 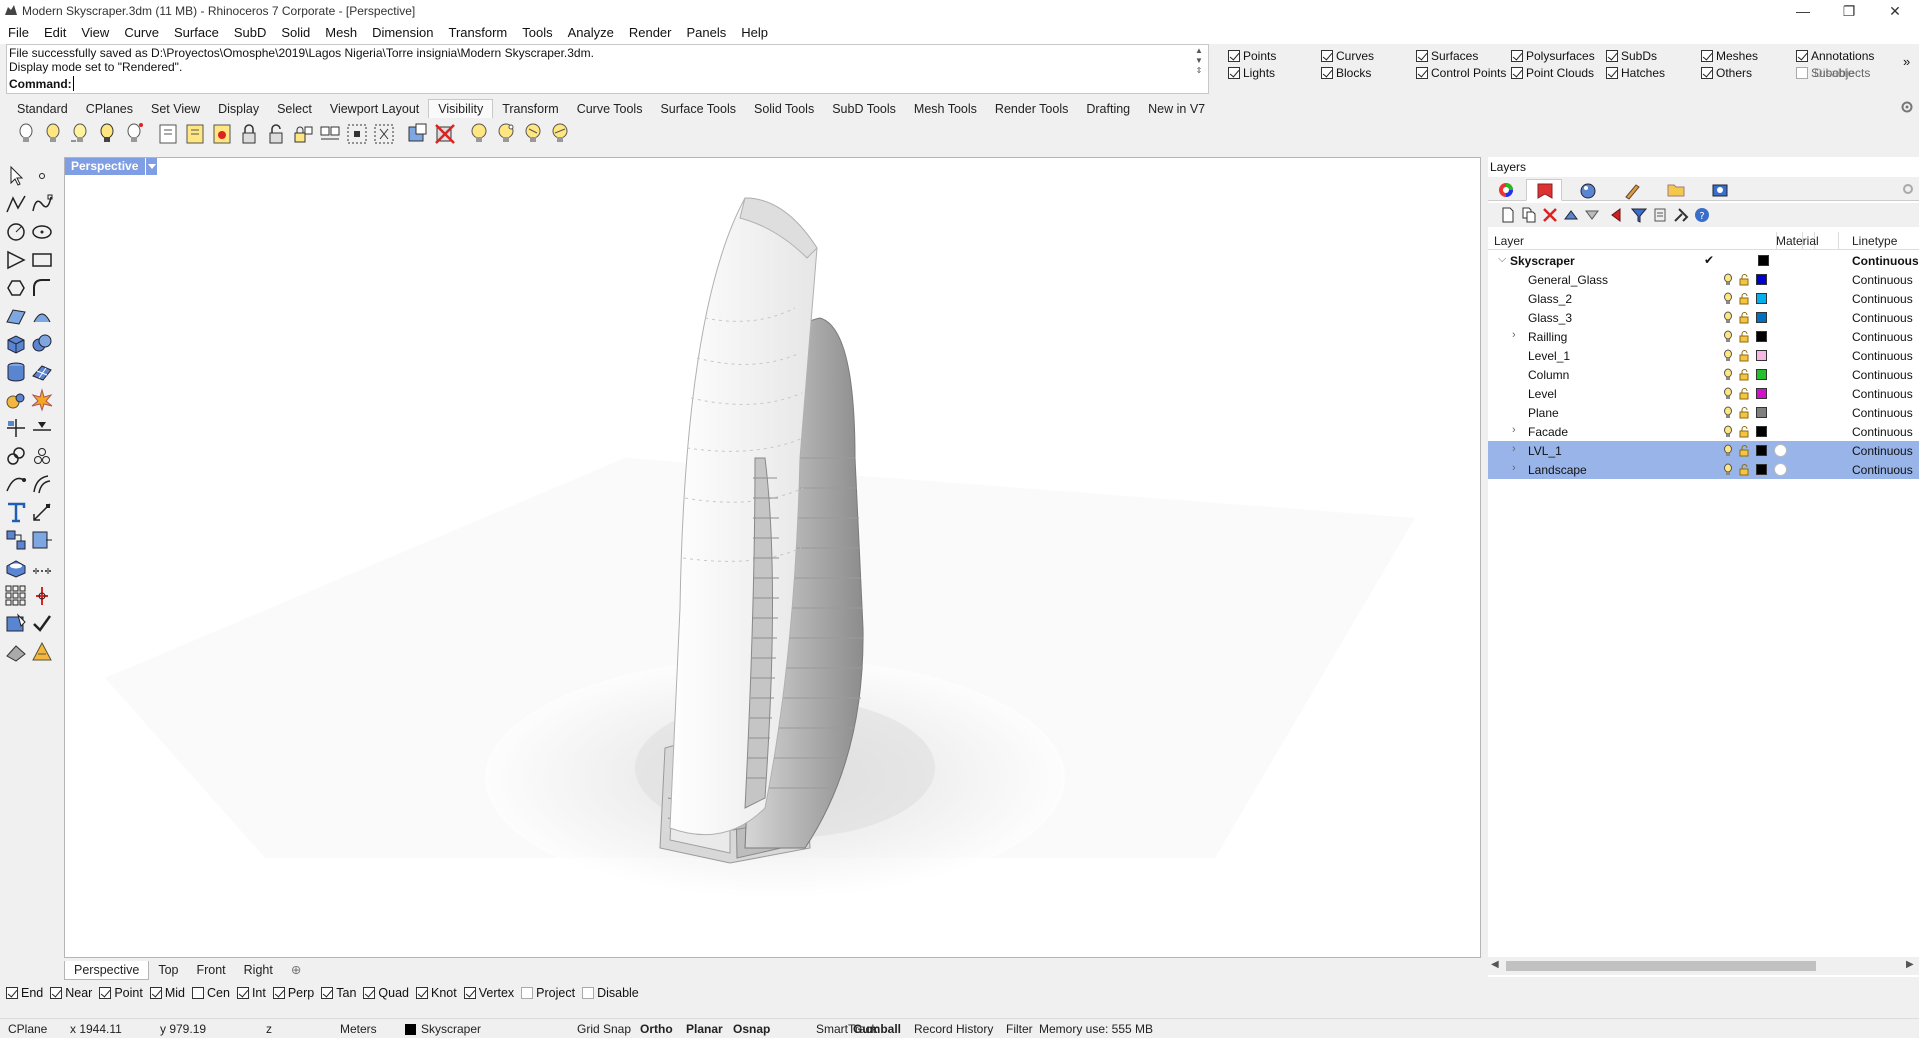 What do you see at coordinates (705, 31) in the screenshot?
I see `menu-panels: Panels` at bounding box center [705, 31].